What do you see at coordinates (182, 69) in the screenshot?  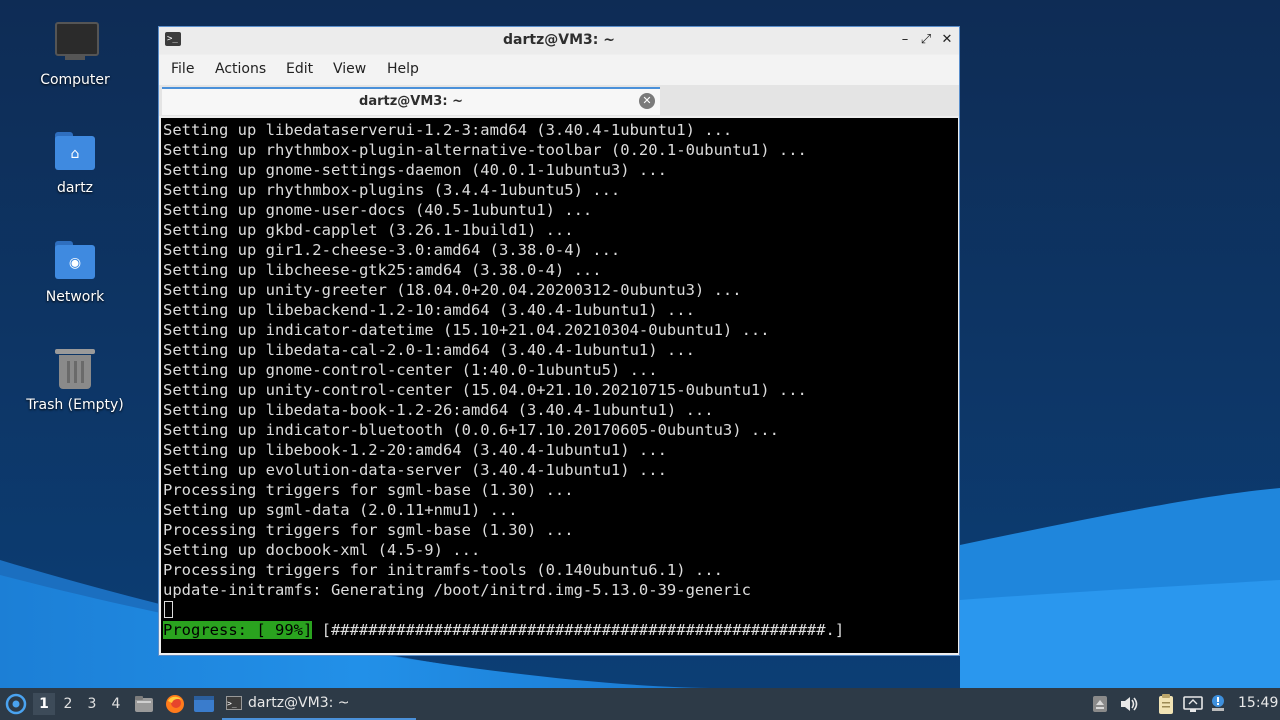 I see `menu-file: File` at bounding box center [182, 69].